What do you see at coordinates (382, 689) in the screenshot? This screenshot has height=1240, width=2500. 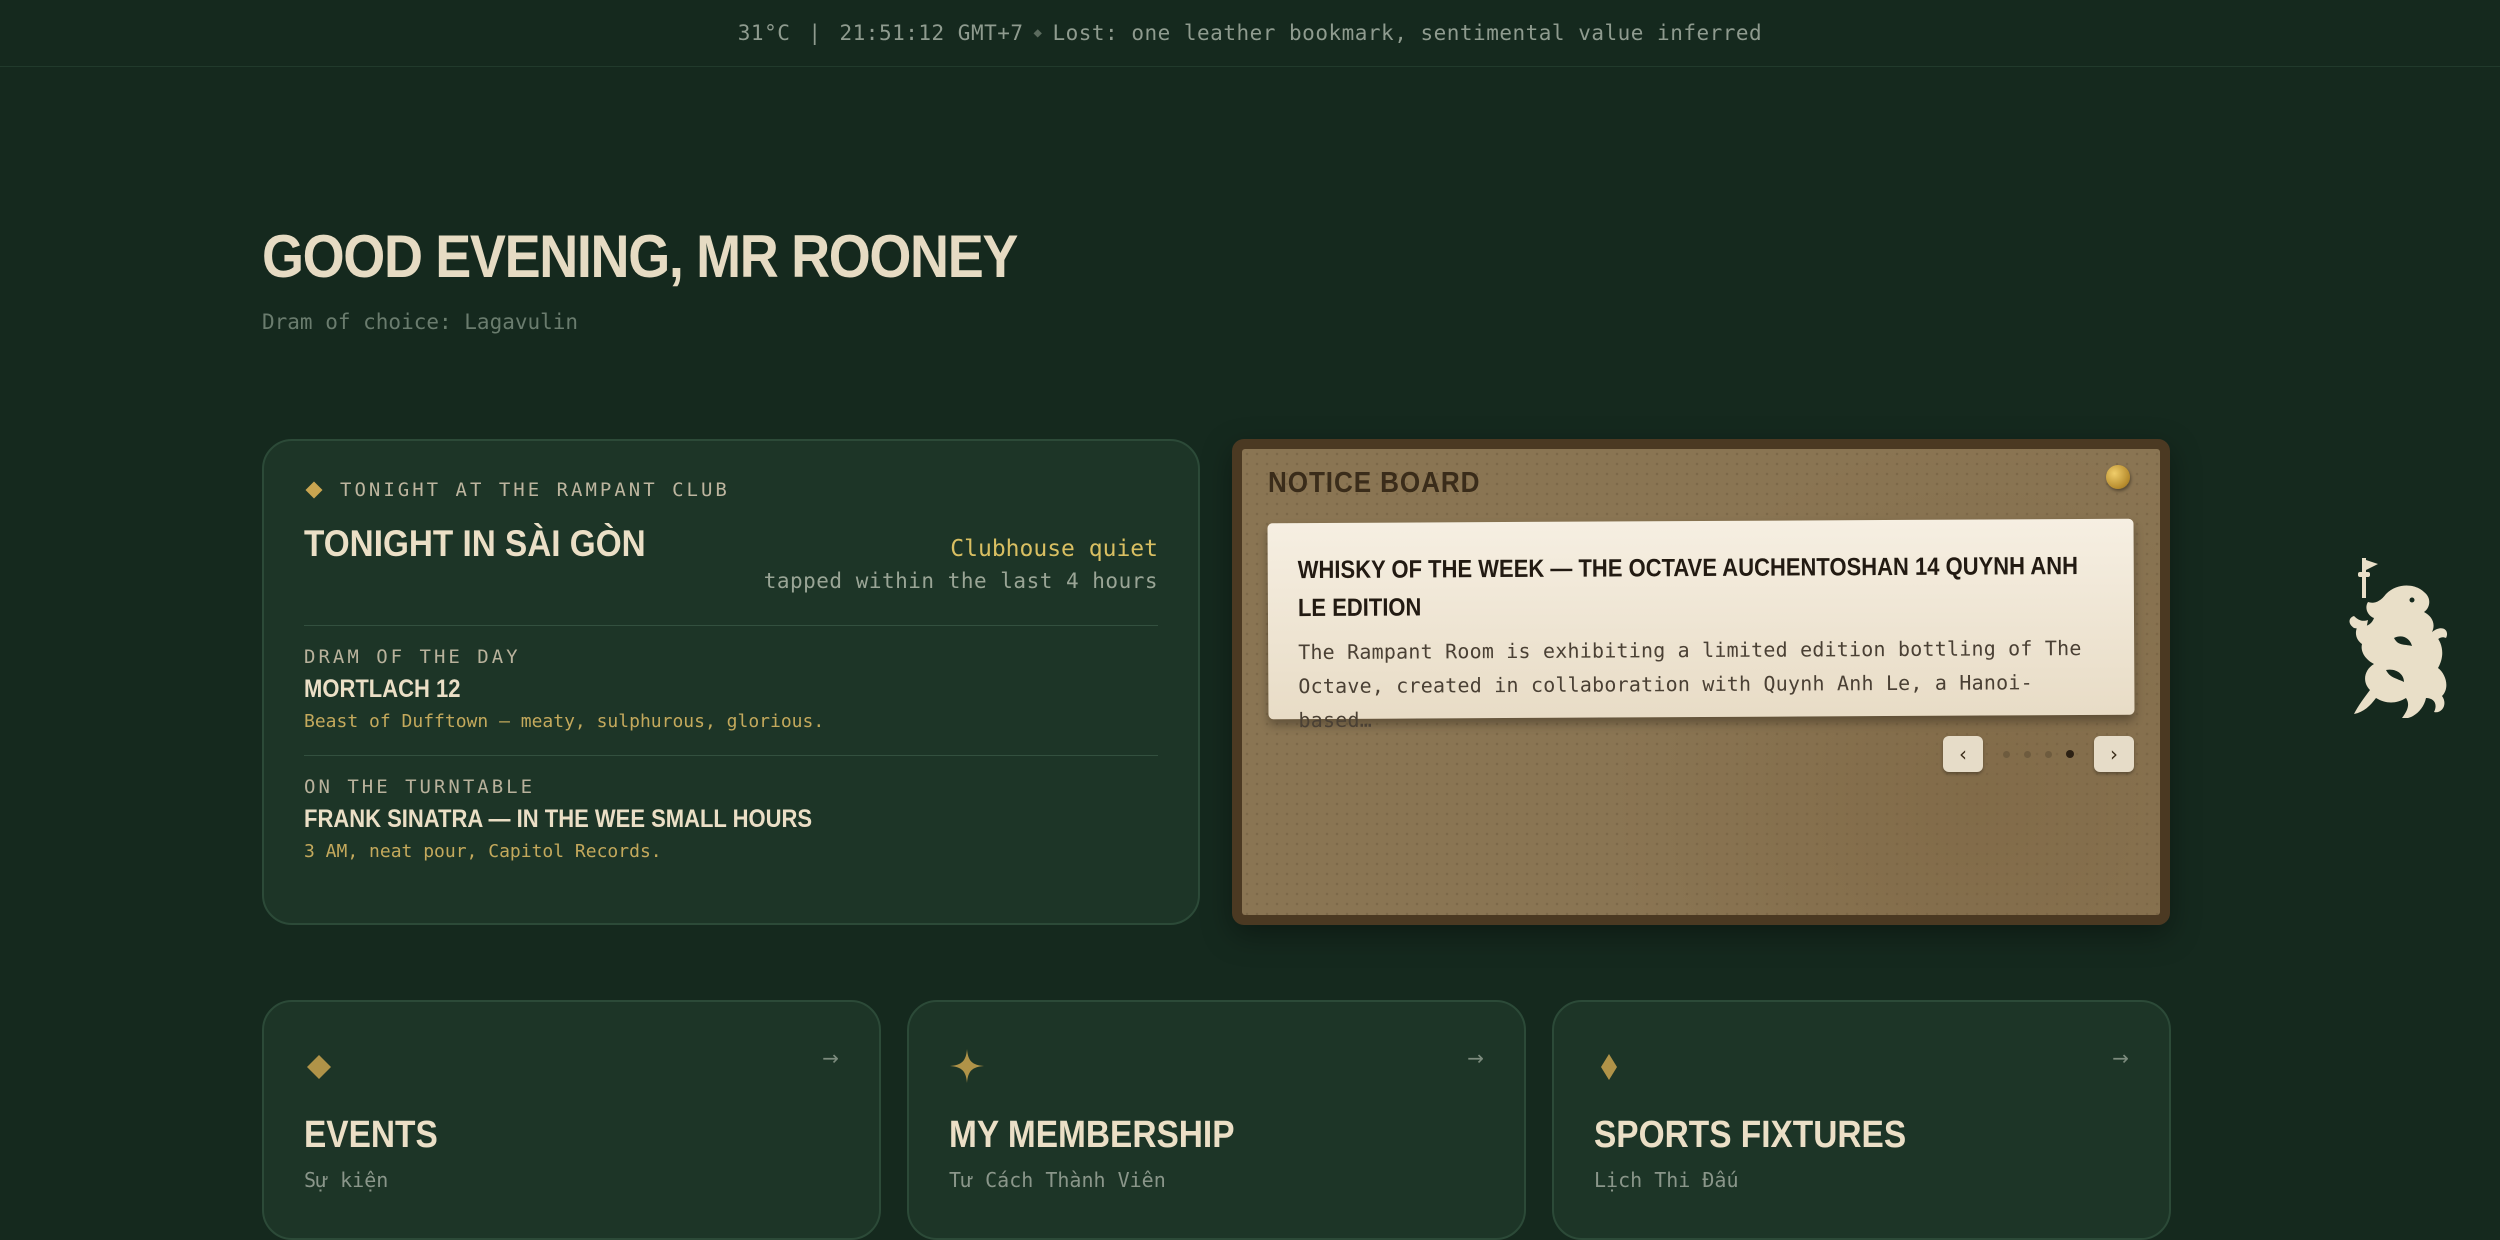 I see `dram-title: MORTLACH 12` at bounding box center [382, 689].